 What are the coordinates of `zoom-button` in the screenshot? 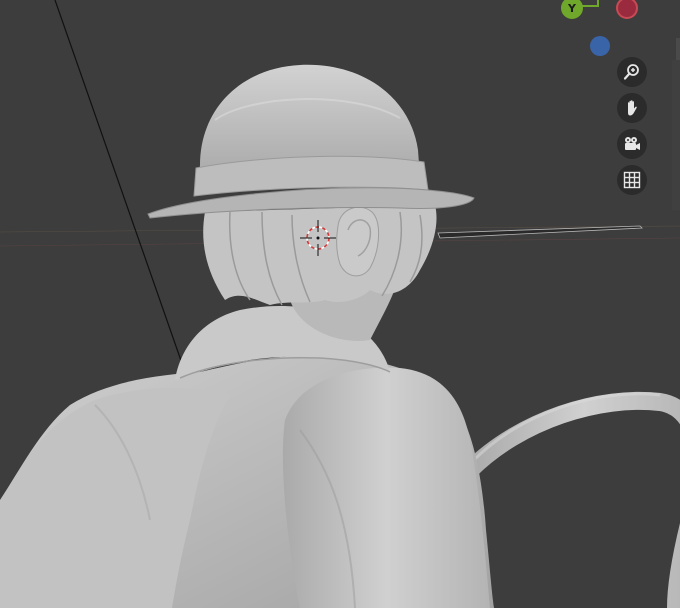 It's located at (632, 72).